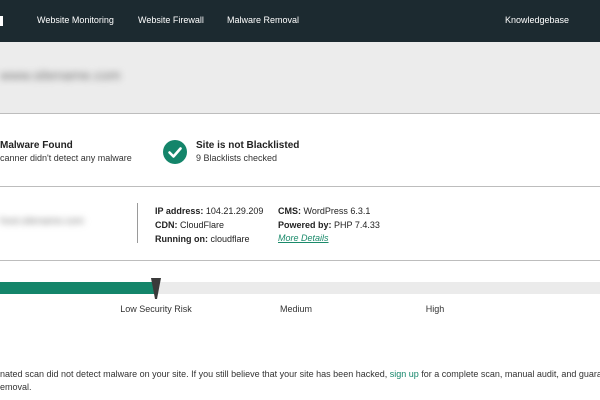  I want to click on ip-address-row: IP address: 104.21.29.209, so click(209, 211).